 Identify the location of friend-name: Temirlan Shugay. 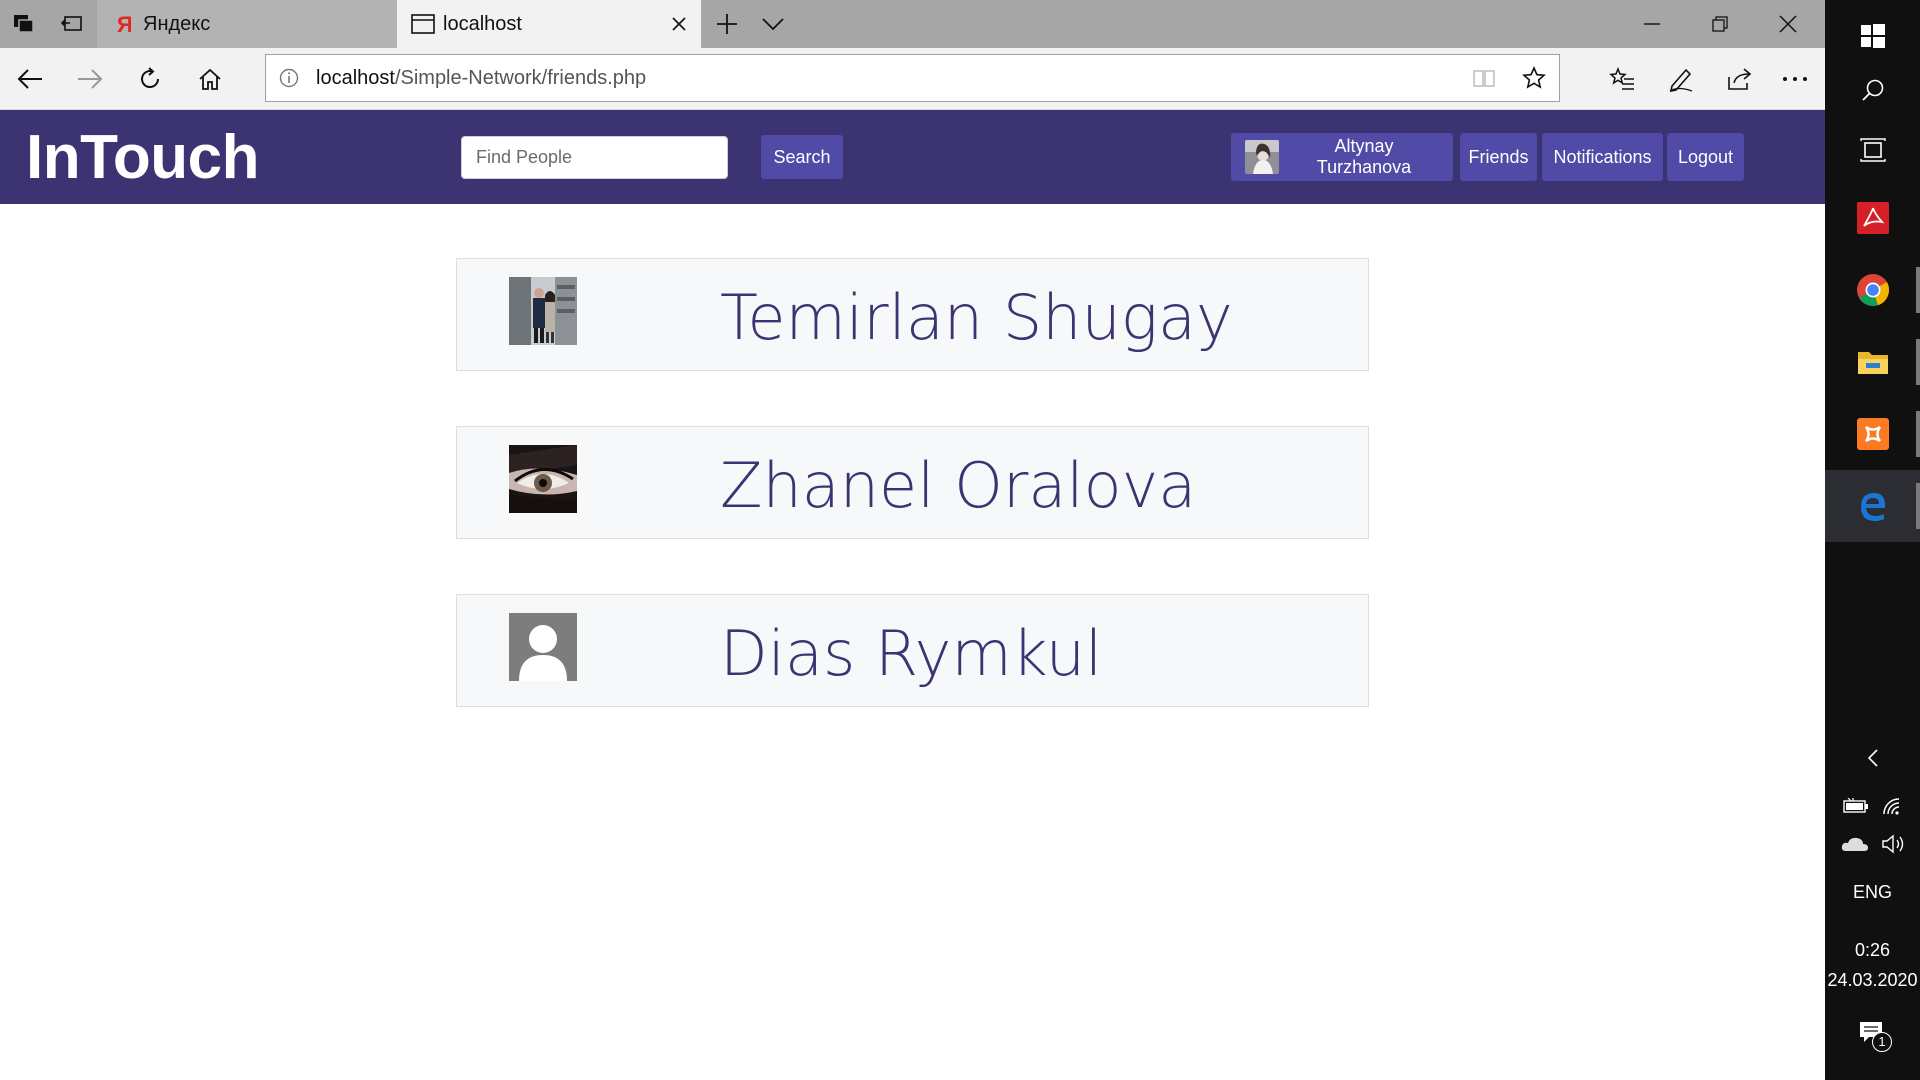
(976, 317).